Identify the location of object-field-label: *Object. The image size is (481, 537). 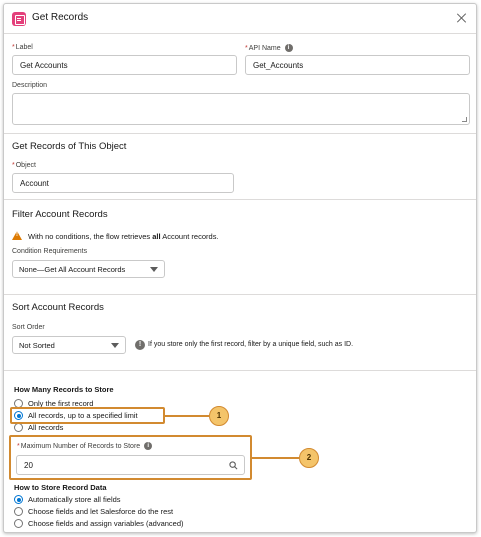
(24, 165).